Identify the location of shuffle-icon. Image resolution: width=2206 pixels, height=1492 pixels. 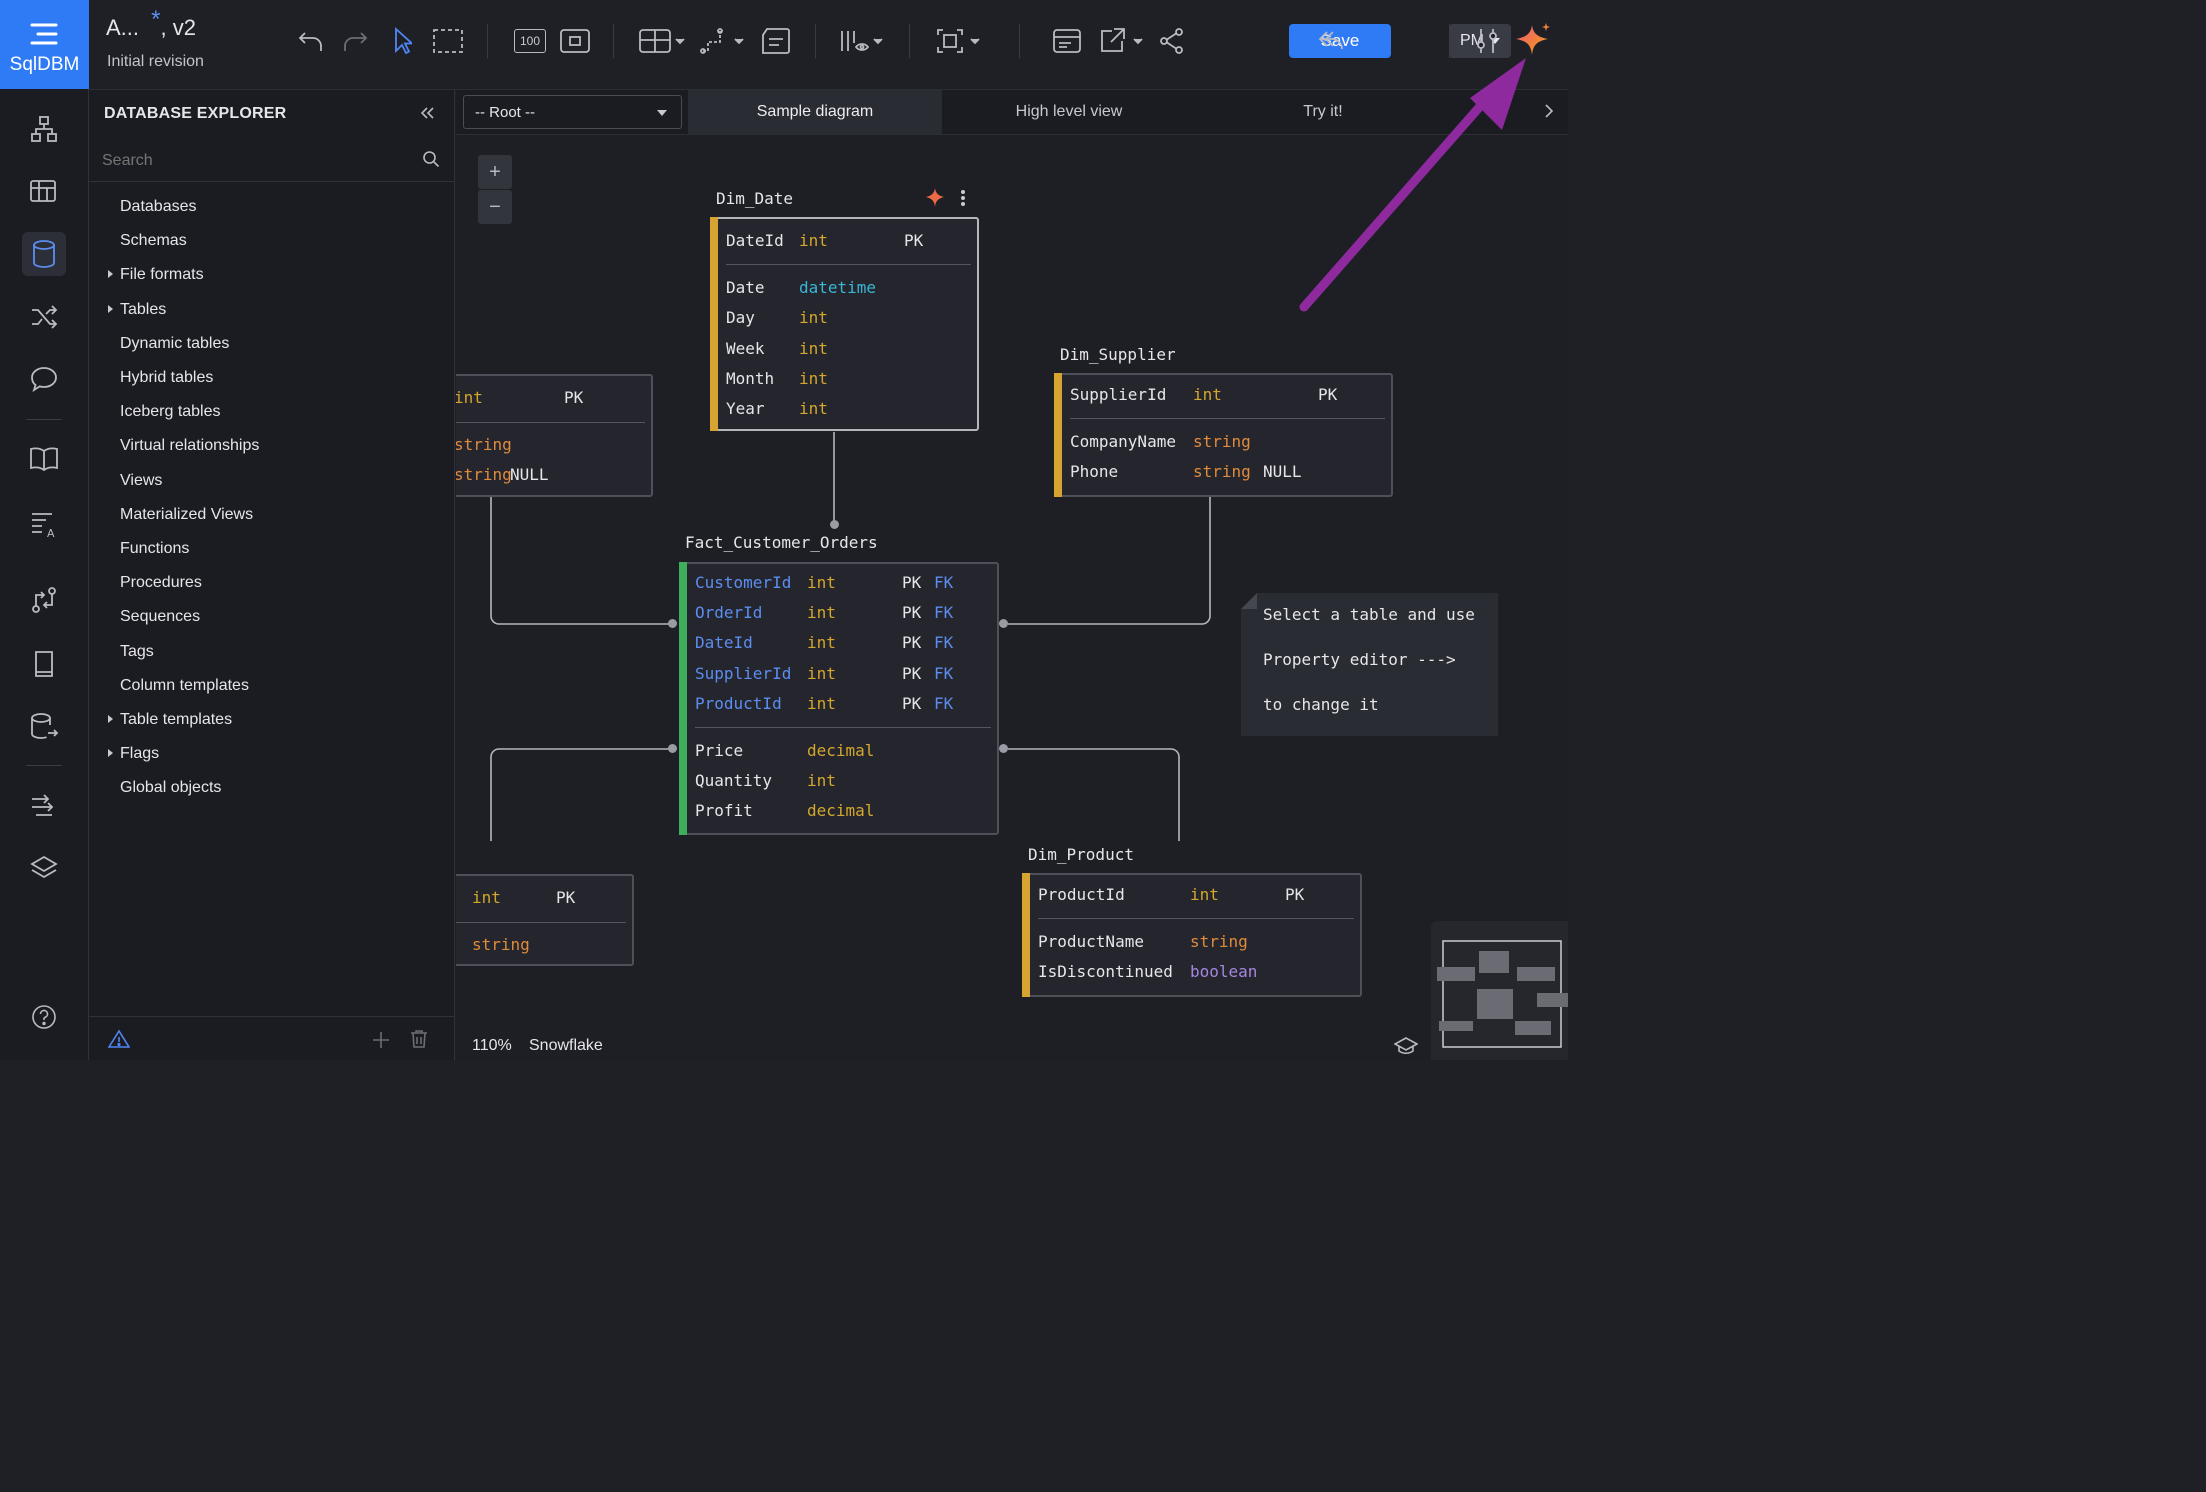
(44, 317).